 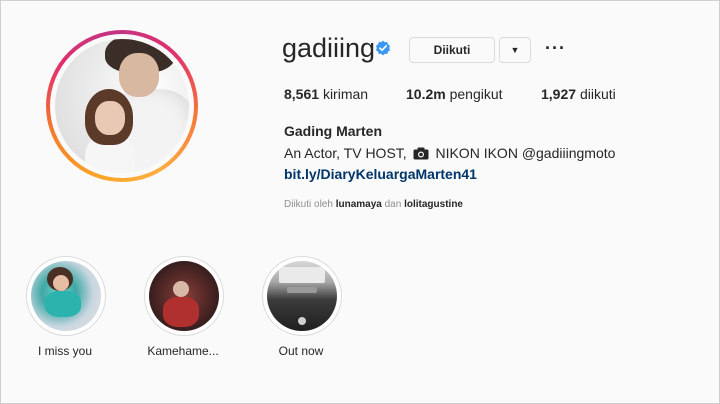 I want to click on followed-by-joiner: dan, so click(x=393, y=204).